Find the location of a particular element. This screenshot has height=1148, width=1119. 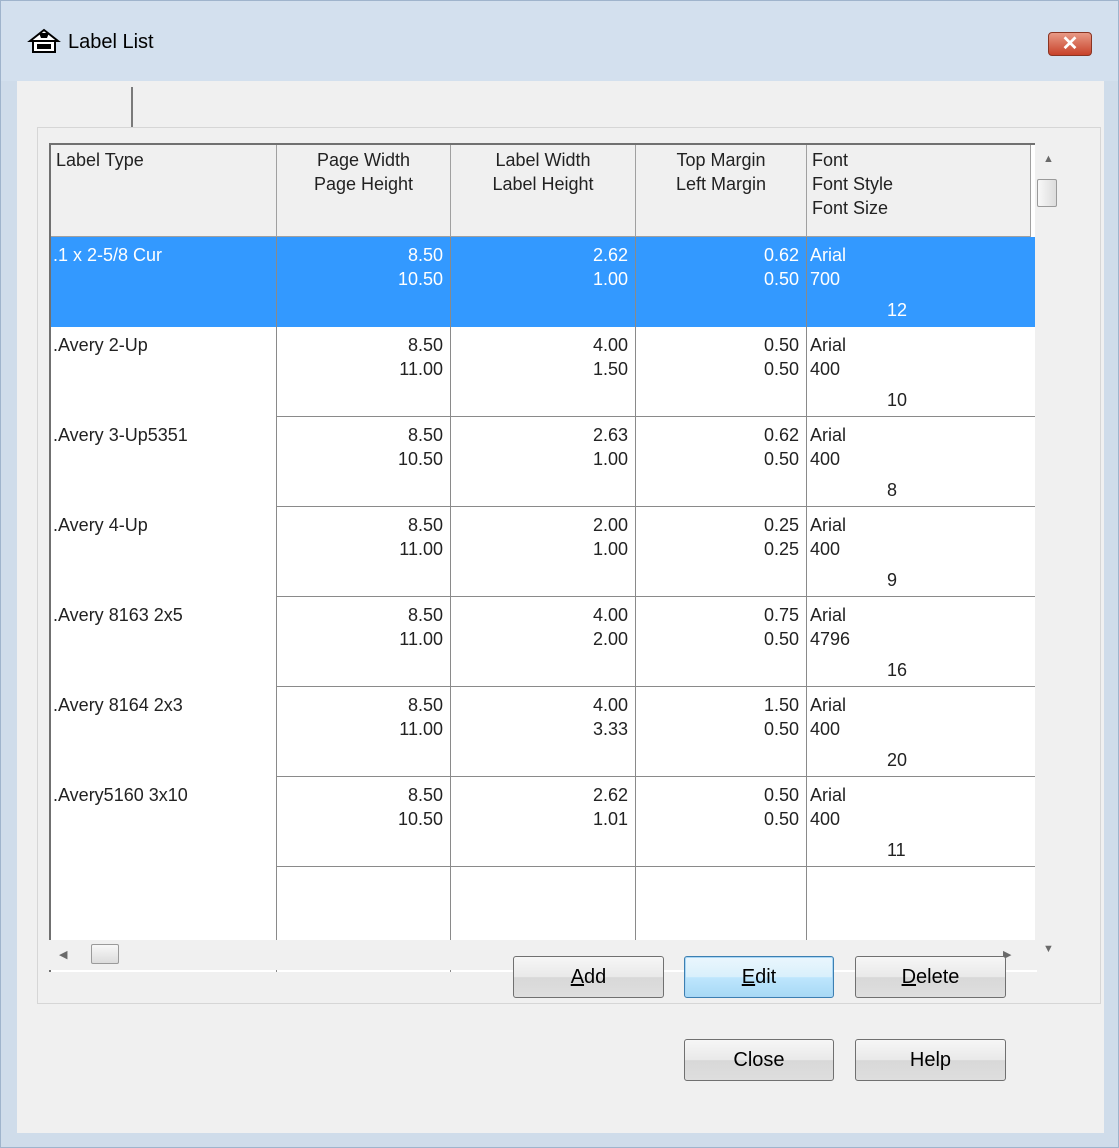

edit-mnemonic: E is located at coordinates (748, 977).